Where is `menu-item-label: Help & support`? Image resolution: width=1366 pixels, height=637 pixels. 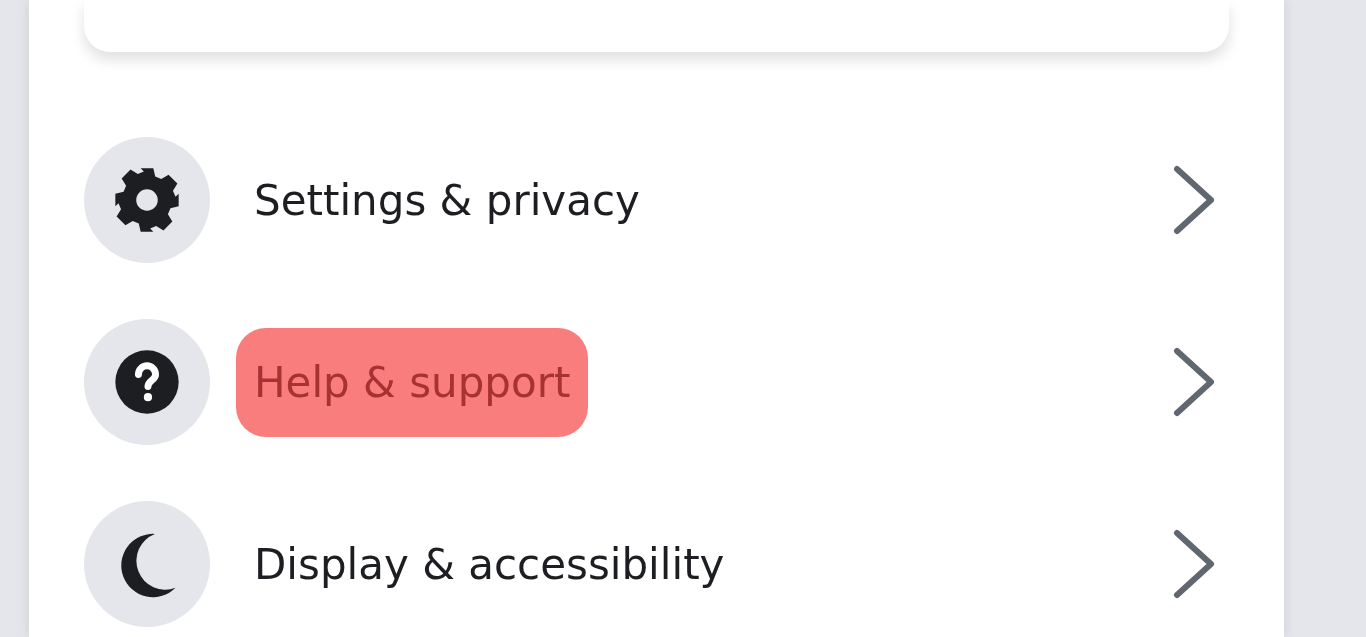
menu-item-label: Help & support is located at coordinates (412, 382).